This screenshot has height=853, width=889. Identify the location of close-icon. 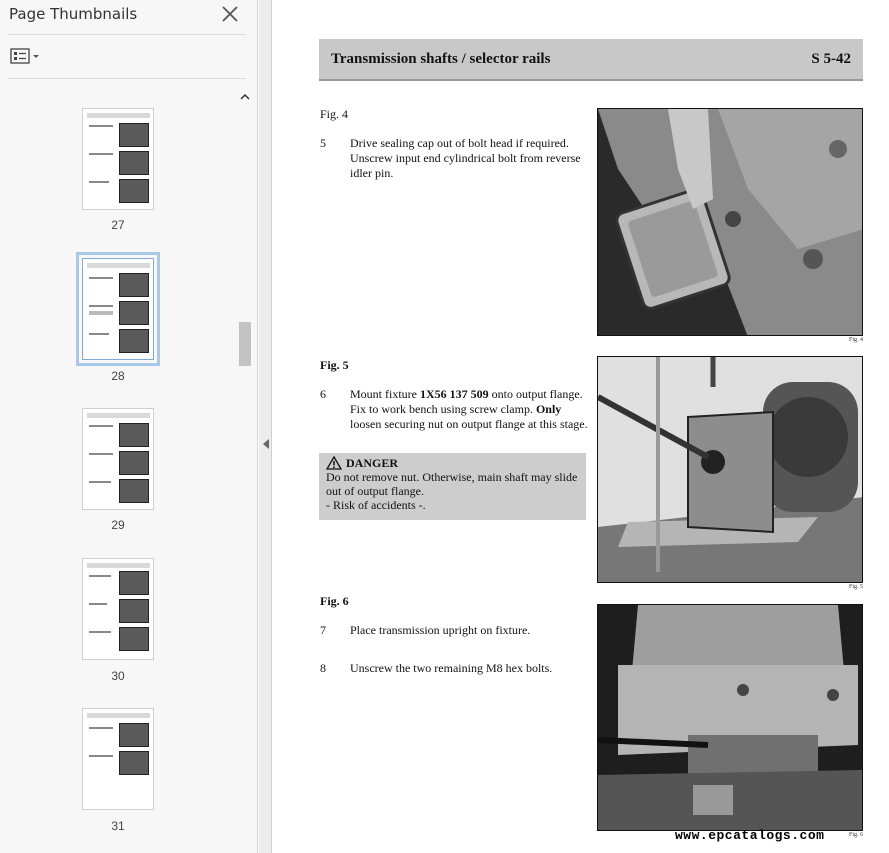
(230, 14).